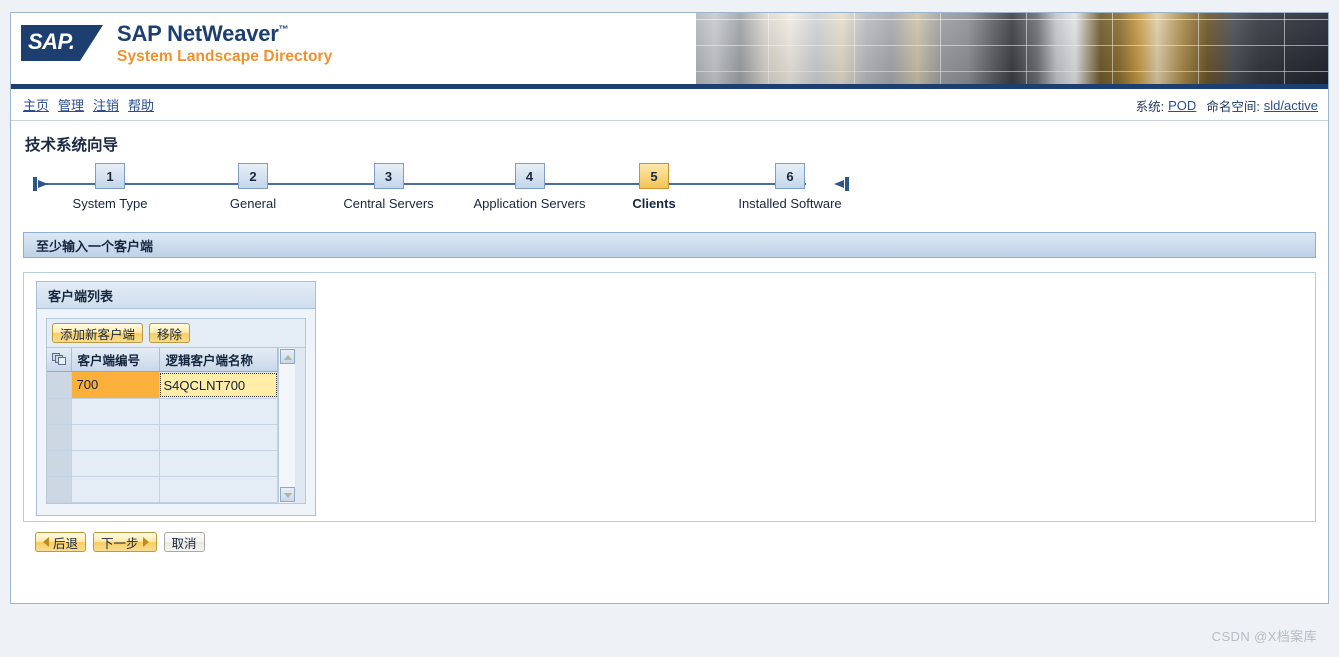 The image size is (1339, 657). What do you see at coordinates (106, 104) in the screenshot?
I see `nav-link-logoff: 注销` at bounding box center [106, 104].